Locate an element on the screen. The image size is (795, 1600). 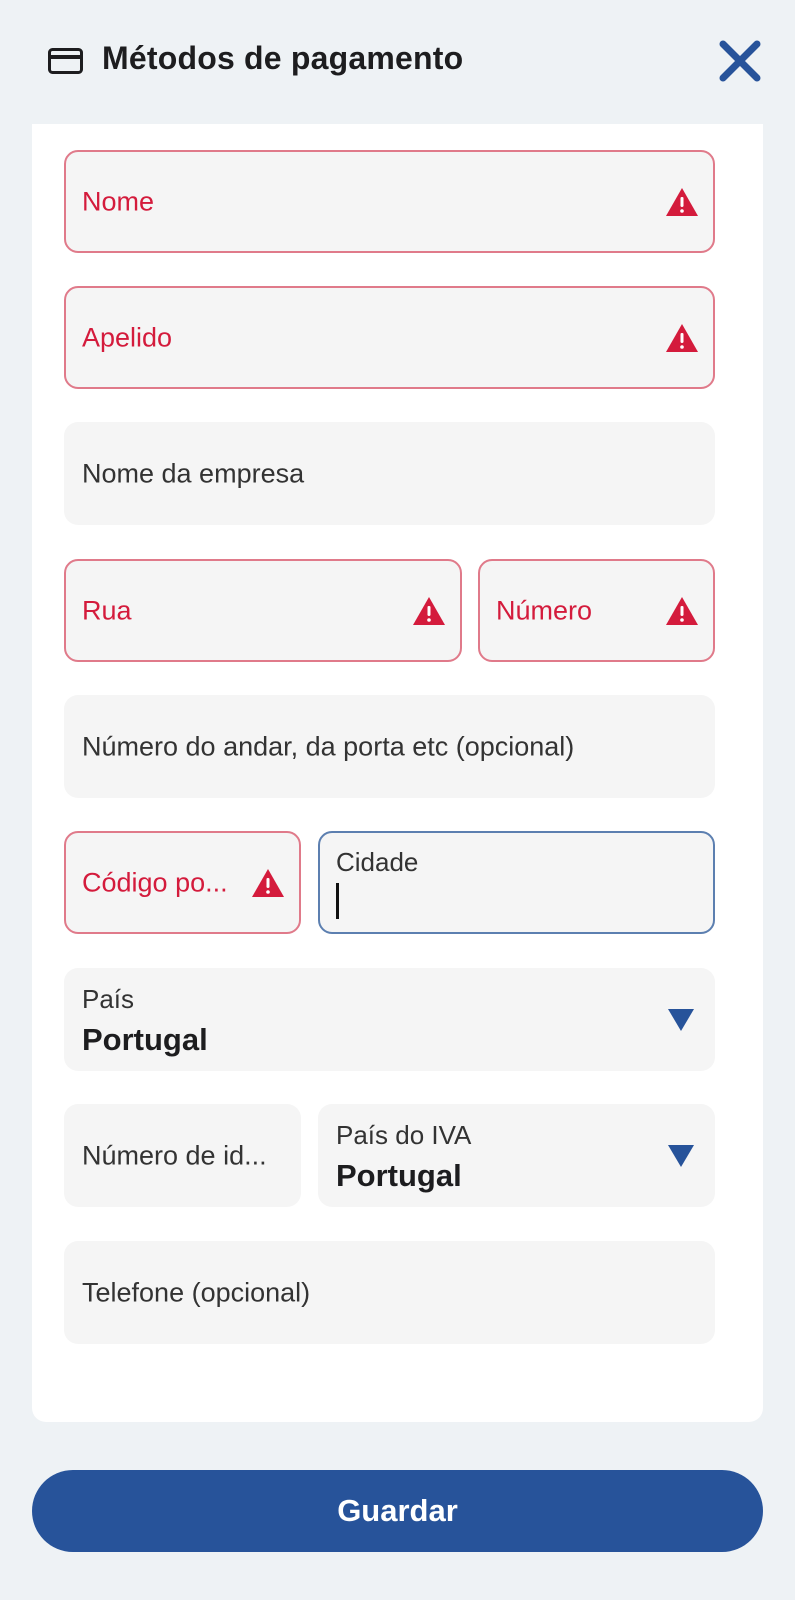
city-field: Cidade is located at coordinates (516, 882).